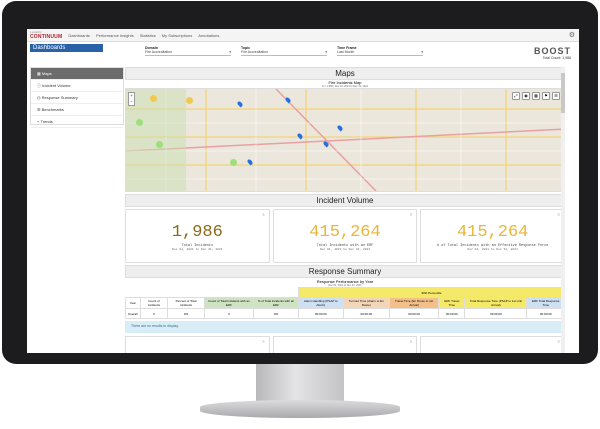  What do you see at coordinates (300, 409) in the screenshot?
I see `monitor-base` at bounding box center [300, 409].